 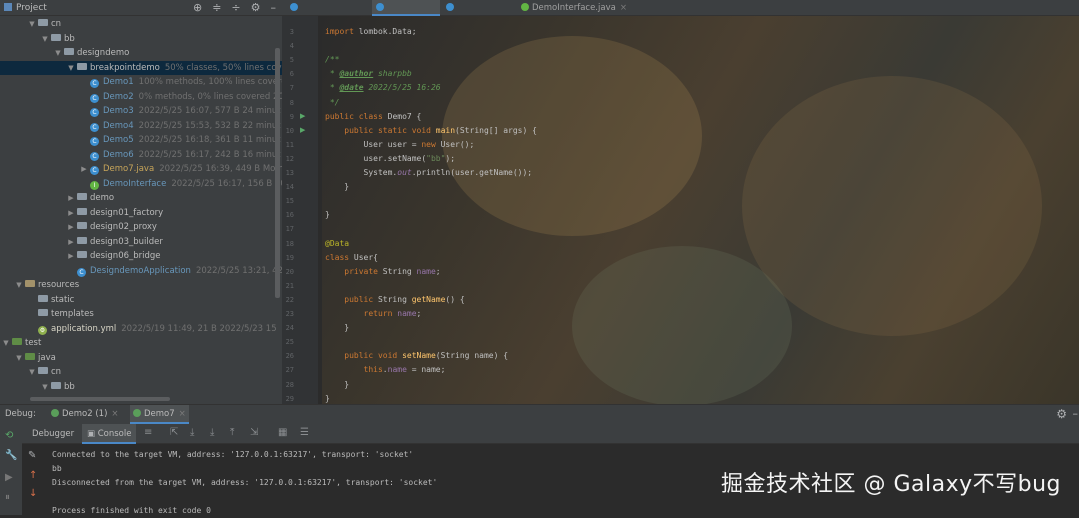 What do you see at coordinates (141, 242) in the screenshot?
I see `tree-item: ▶ design03_builder` at bounding box center [141, 242].